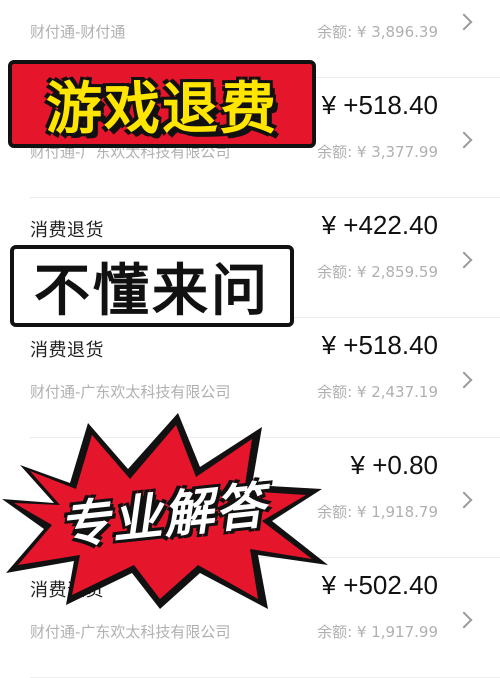  Describe the element at coordinates (377, 32) in the screenshot. I see `transaction-balance: 余额: ¥ 3,896.39` at that location.